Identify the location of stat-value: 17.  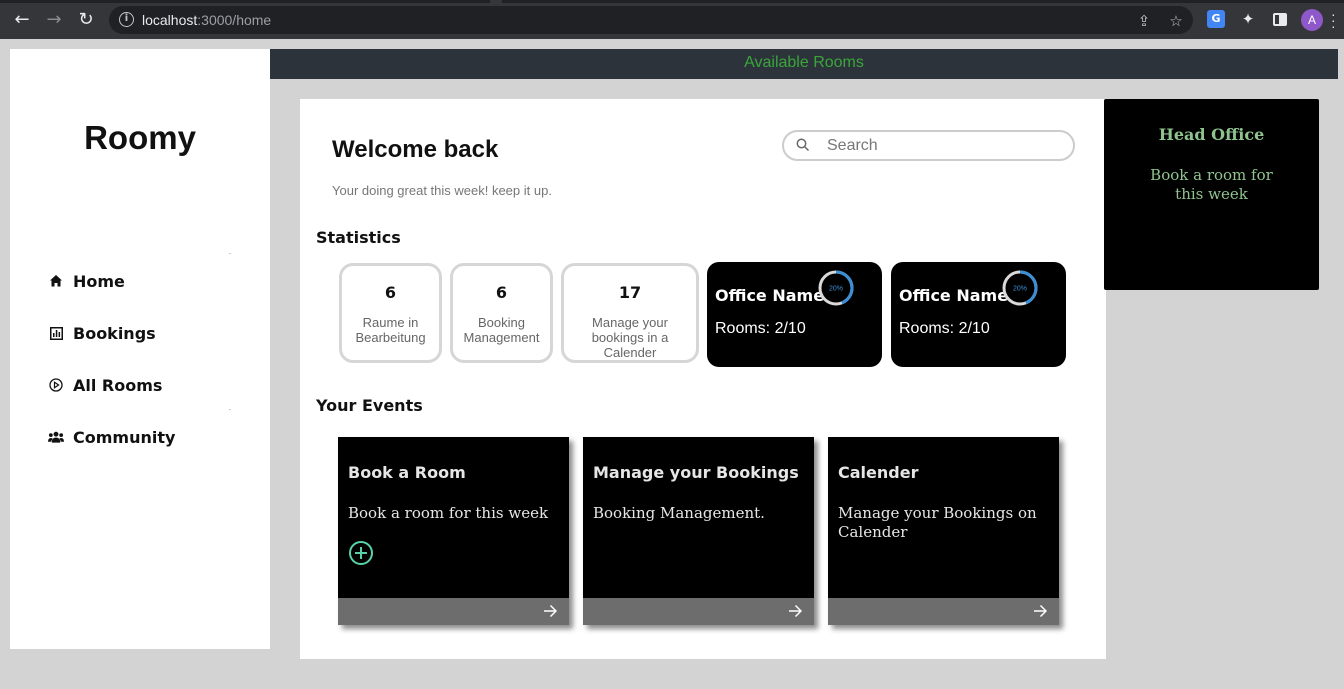
(630, 292).